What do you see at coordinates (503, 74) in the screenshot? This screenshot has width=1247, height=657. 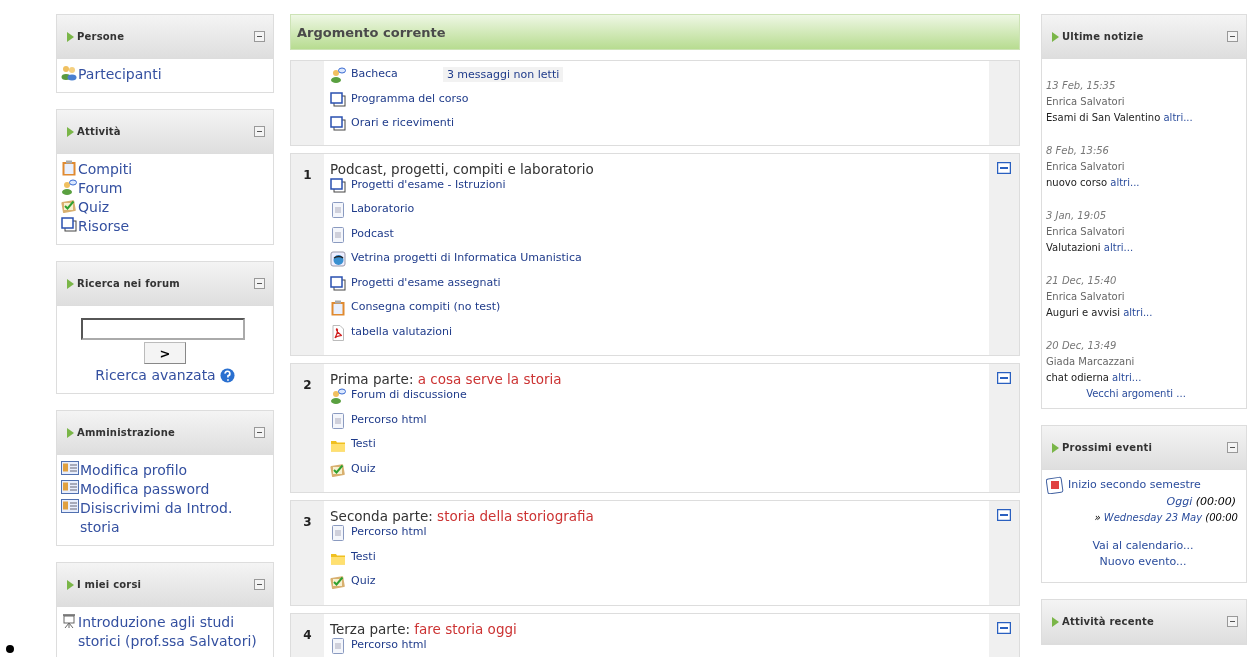 I see `unread-messages: 3 messaggi non letti` at bounding box center [503, 74].